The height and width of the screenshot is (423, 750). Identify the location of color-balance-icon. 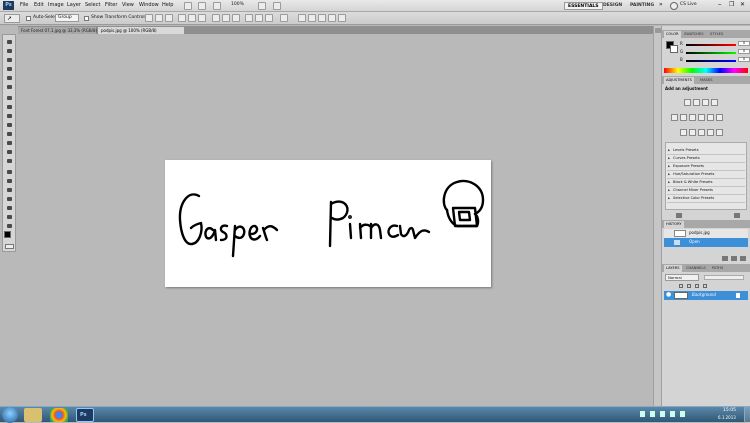
(692, 117).